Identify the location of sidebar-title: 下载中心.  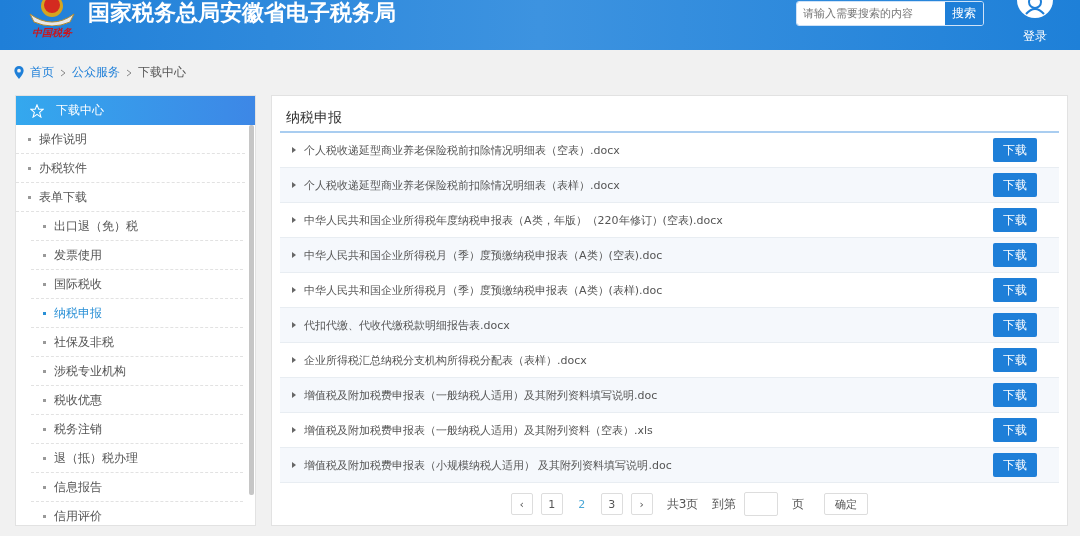
(80, 110).